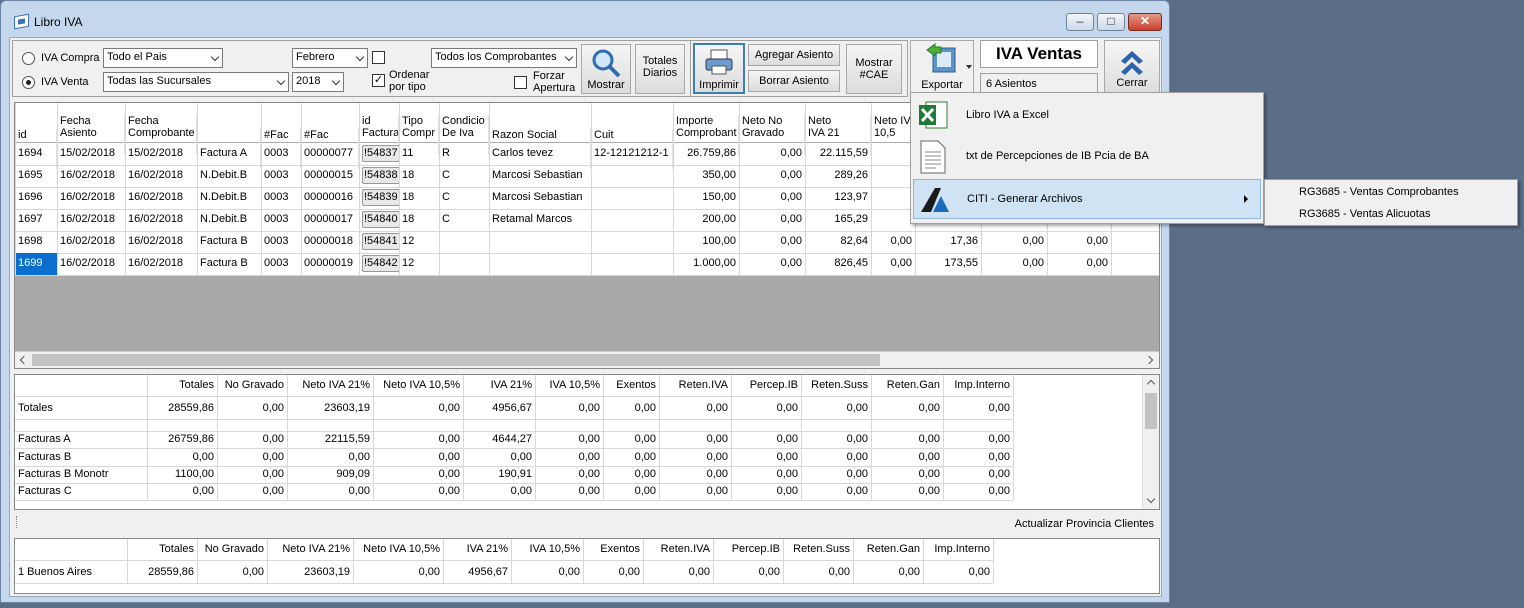  I want to click on table-cell: 123,97, so click(838, 198).